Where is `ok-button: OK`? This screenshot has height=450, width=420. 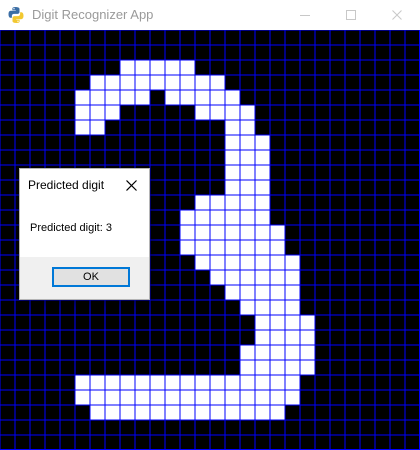
ok-button: OK is located at coordinates (91, 277).